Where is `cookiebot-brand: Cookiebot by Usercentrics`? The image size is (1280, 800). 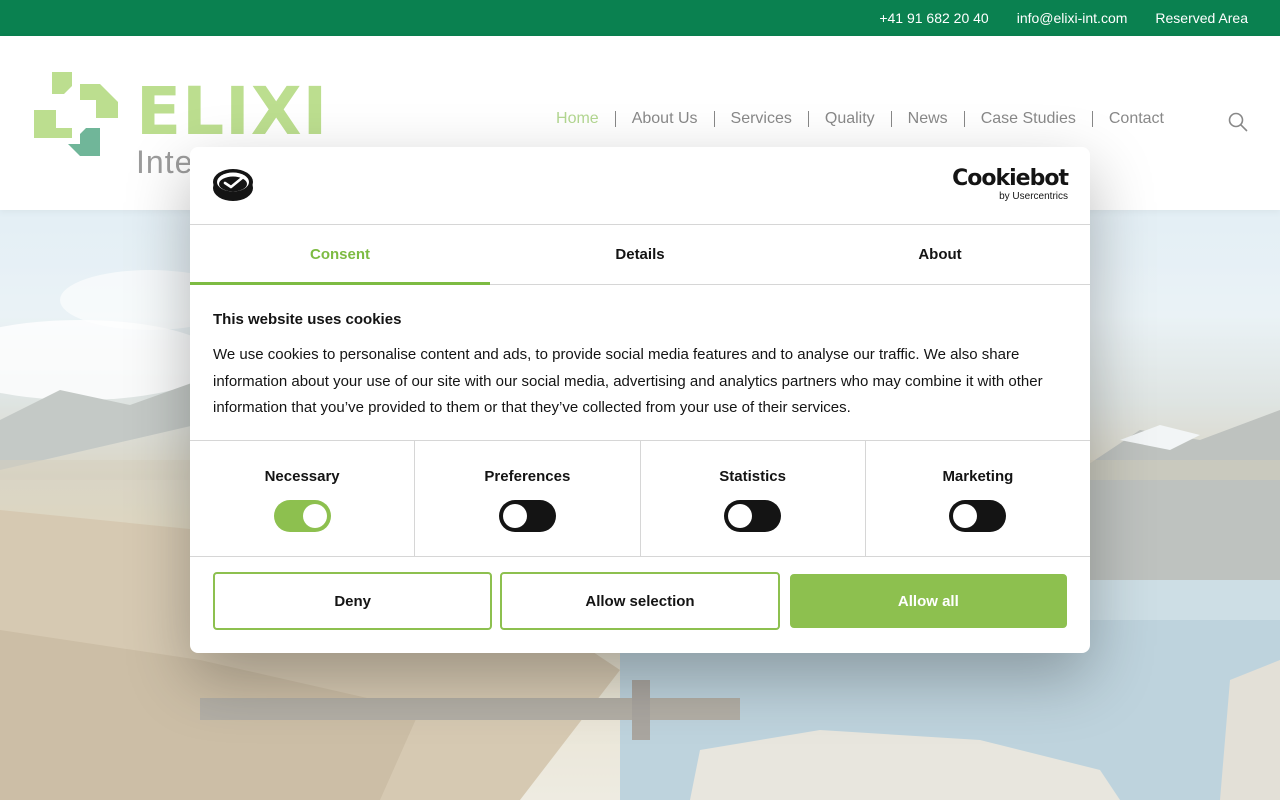
cookiebot-brand: Cookiebot by Usercentrics is located at coordinates (1010, 184).